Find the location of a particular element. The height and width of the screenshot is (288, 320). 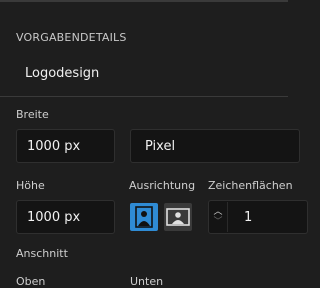

orientation-label: Ausrichtung is located at coordinates (162, 185).